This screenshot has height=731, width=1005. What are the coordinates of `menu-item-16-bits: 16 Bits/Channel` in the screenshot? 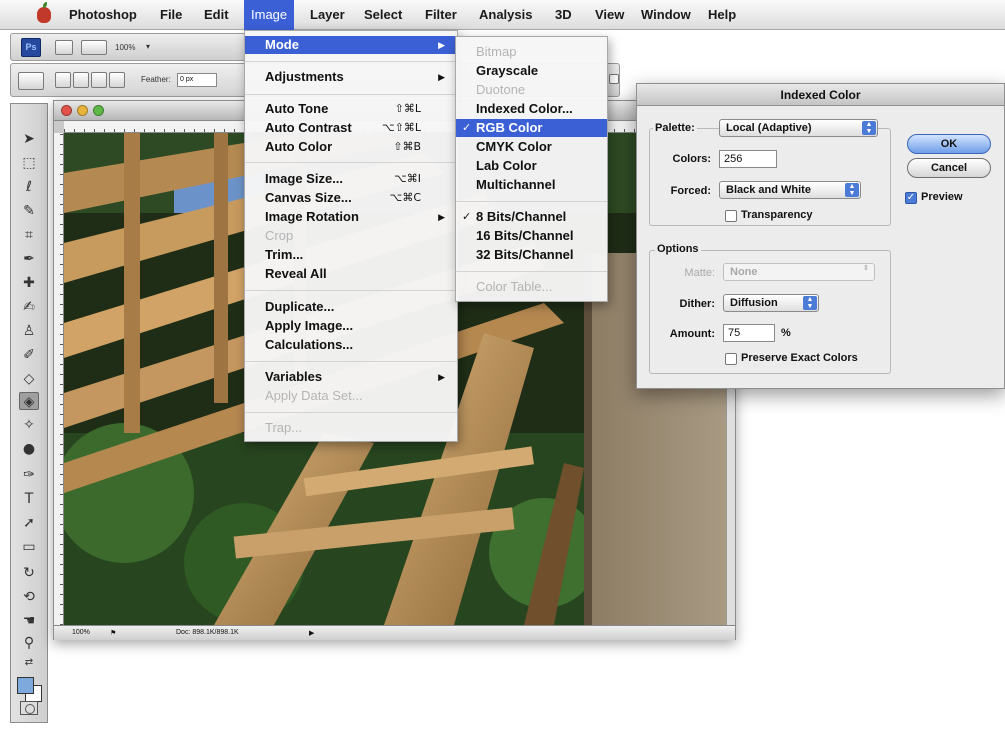 It's located at (531, 236).